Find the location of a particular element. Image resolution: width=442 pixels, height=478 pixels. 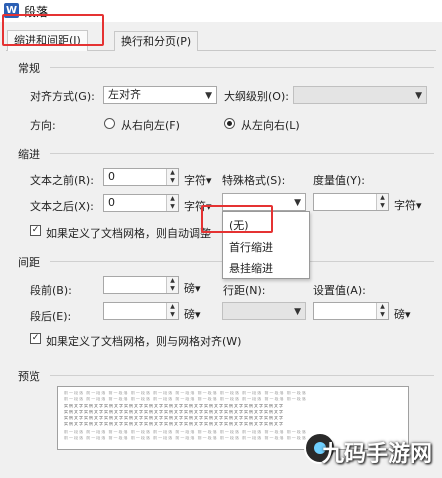

space-after-label: 段后(E): is located at coordinates (51, 316).